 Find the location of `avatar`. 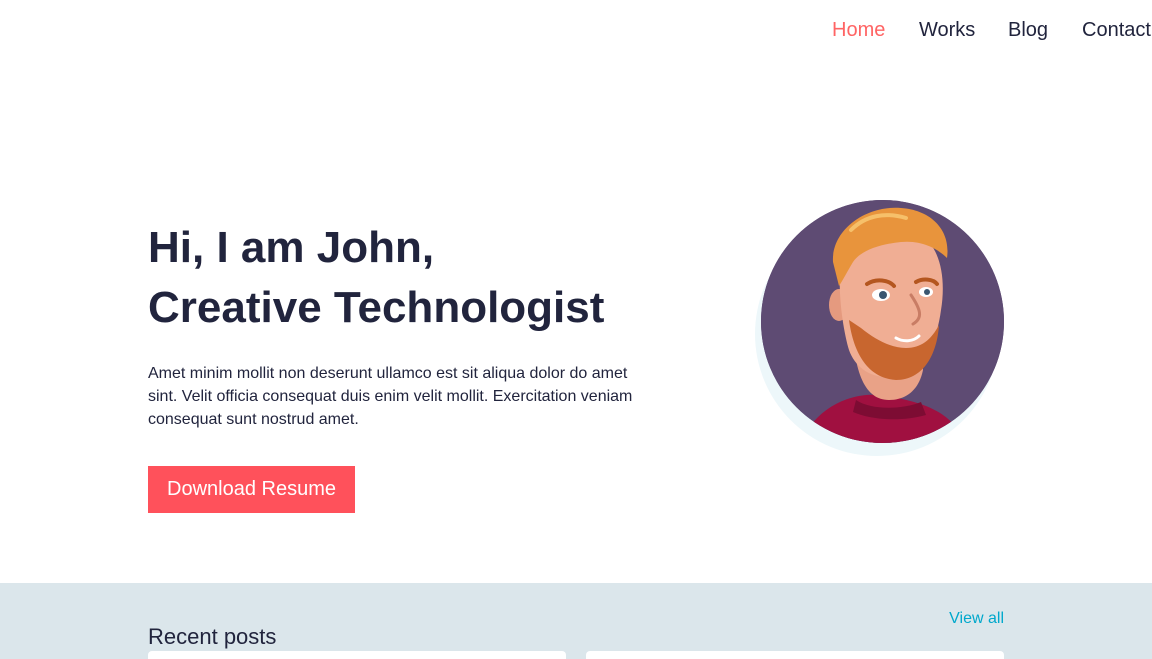

avatar is located at coordinates (882, 321).